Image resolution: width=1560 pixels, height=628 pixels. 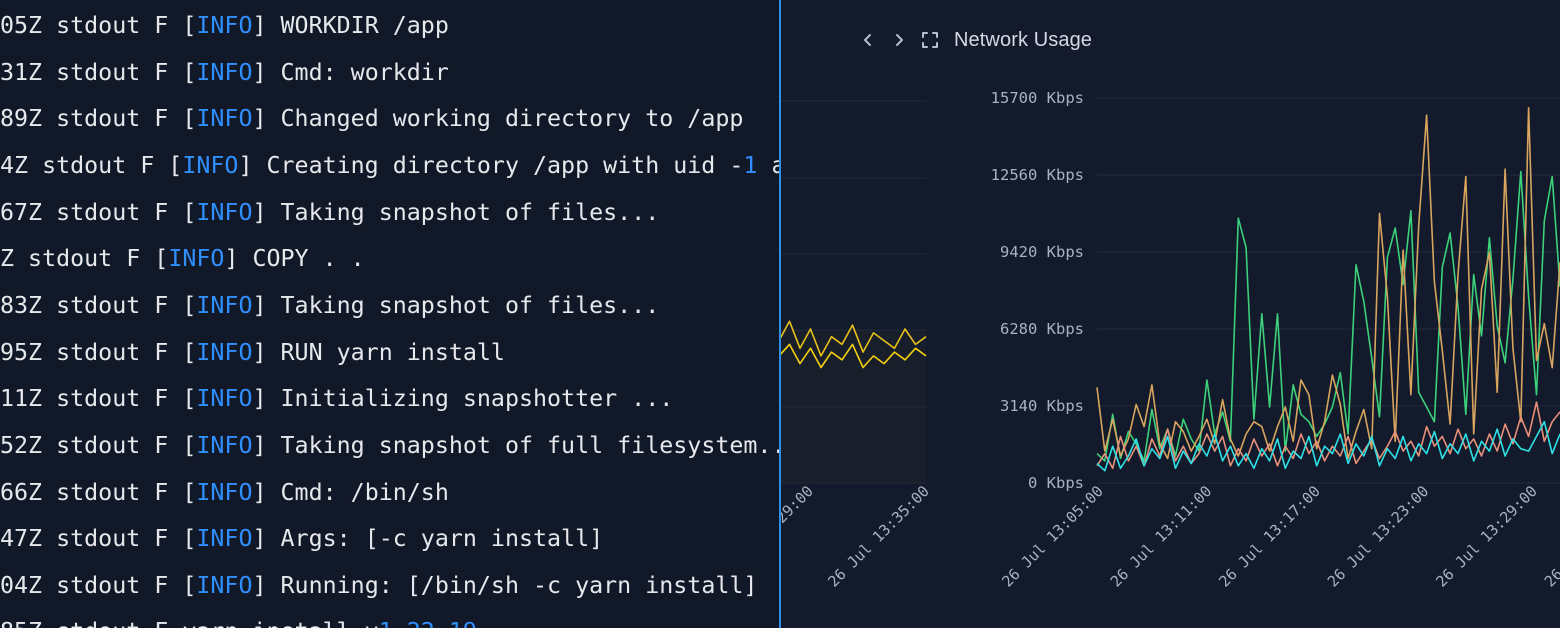 I want to click on log-number: 1, so click(x=750, y=165).